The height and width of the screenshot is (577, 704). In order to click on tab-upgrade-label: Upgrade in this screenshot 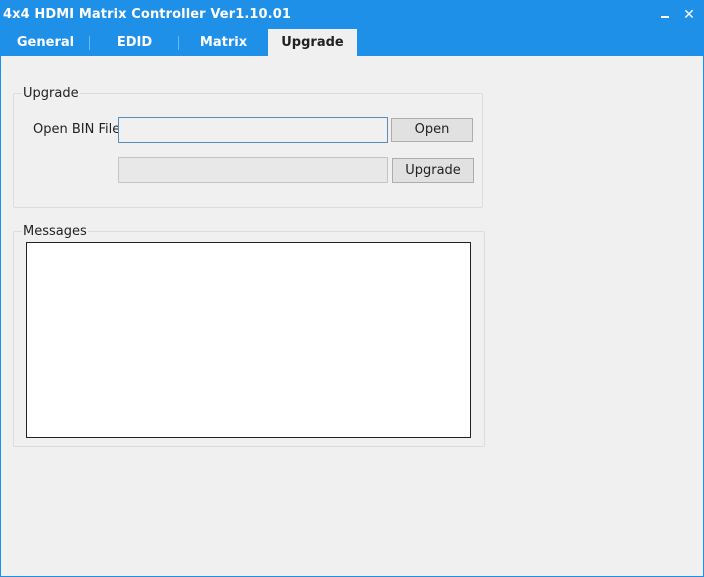, I will do `click(312, 42)`.